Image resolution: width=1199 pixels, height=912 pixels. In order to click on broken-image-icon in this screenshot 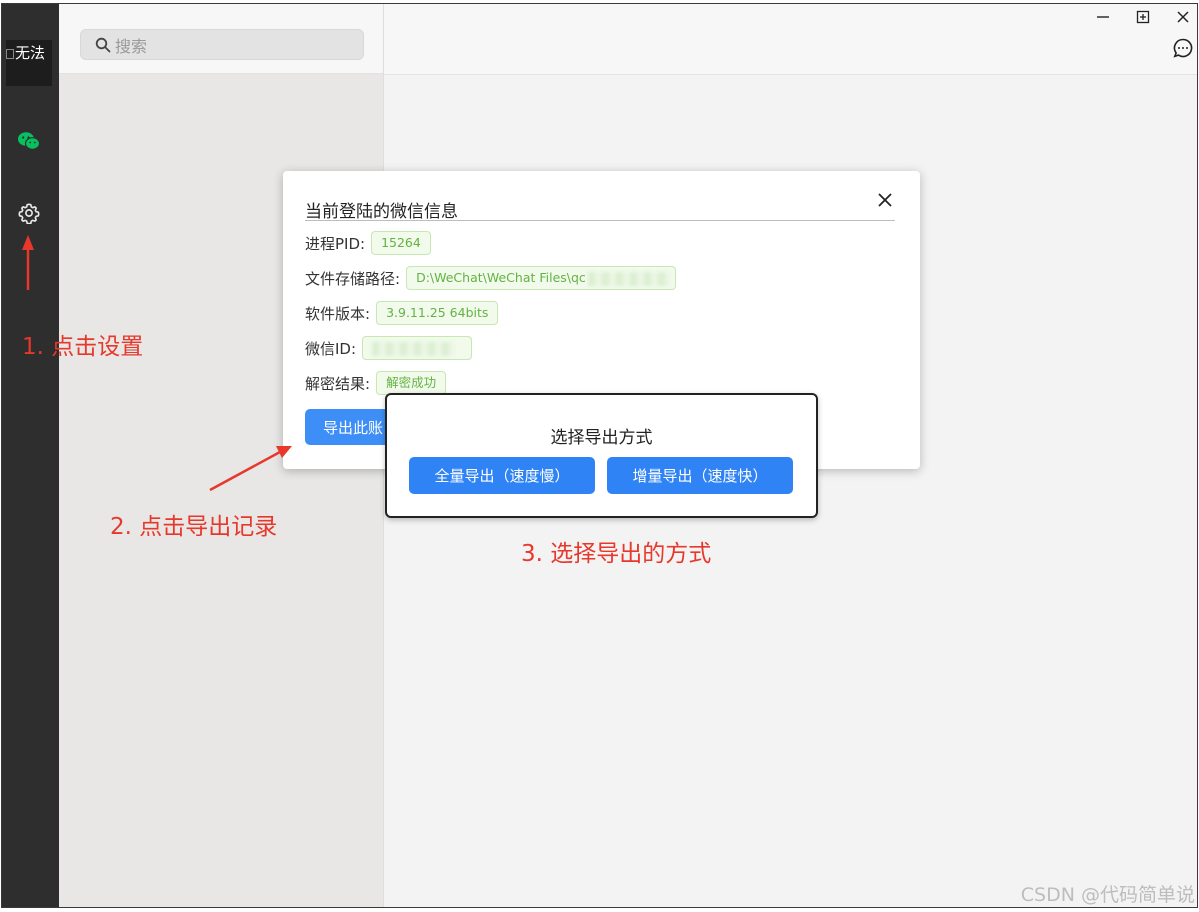, I will do `click(10, 54)`.